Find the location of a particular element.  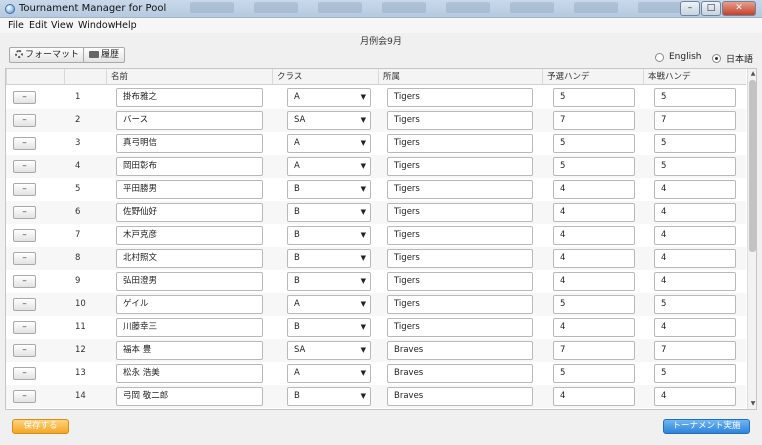

scroll-down-arrow-icon: ▼ is located at coordinates (752, 404).